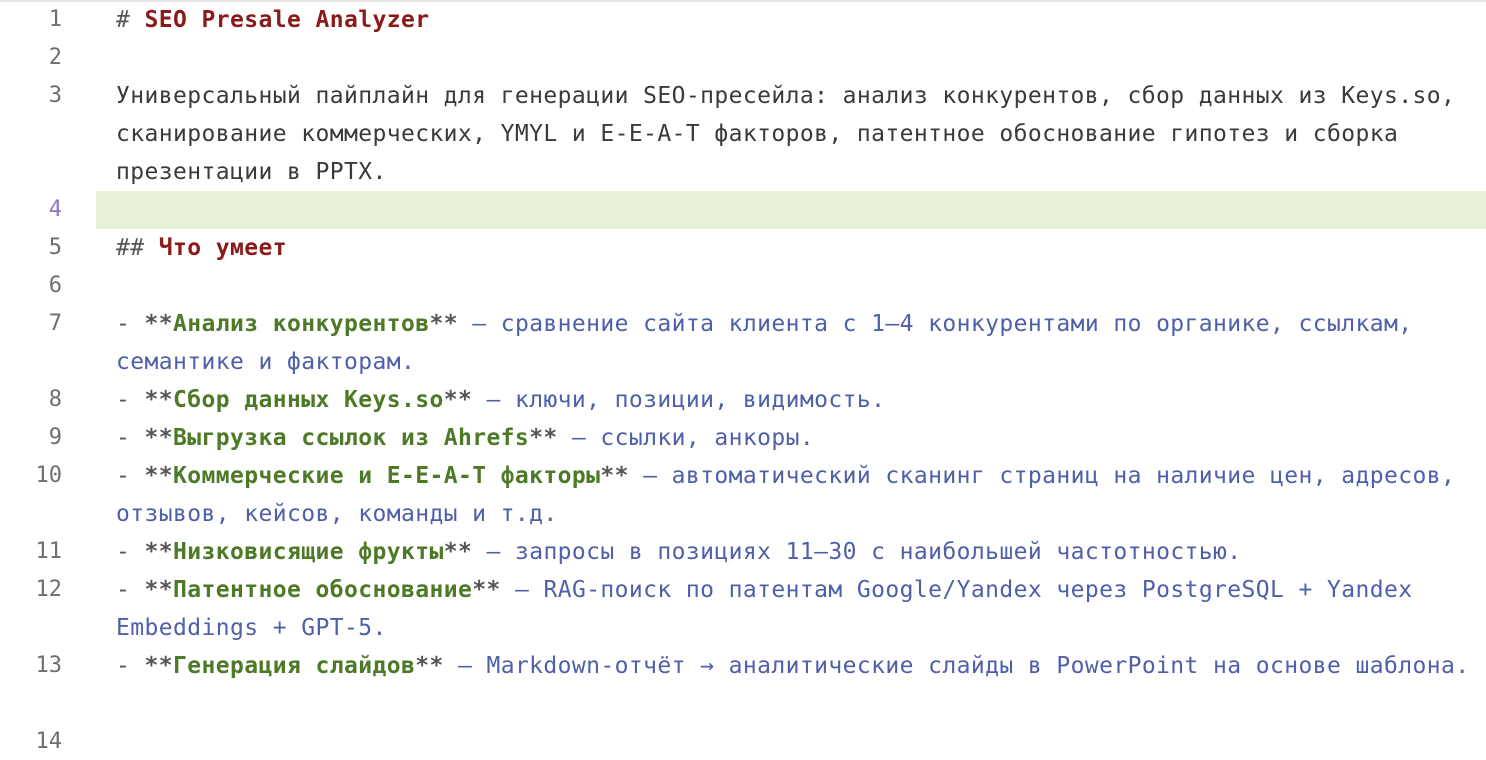  What do you see at coordinates (301, 324) in the screenshot?
I see `bold-text: Анализ конкурентов` at bounding box center [301, 324].